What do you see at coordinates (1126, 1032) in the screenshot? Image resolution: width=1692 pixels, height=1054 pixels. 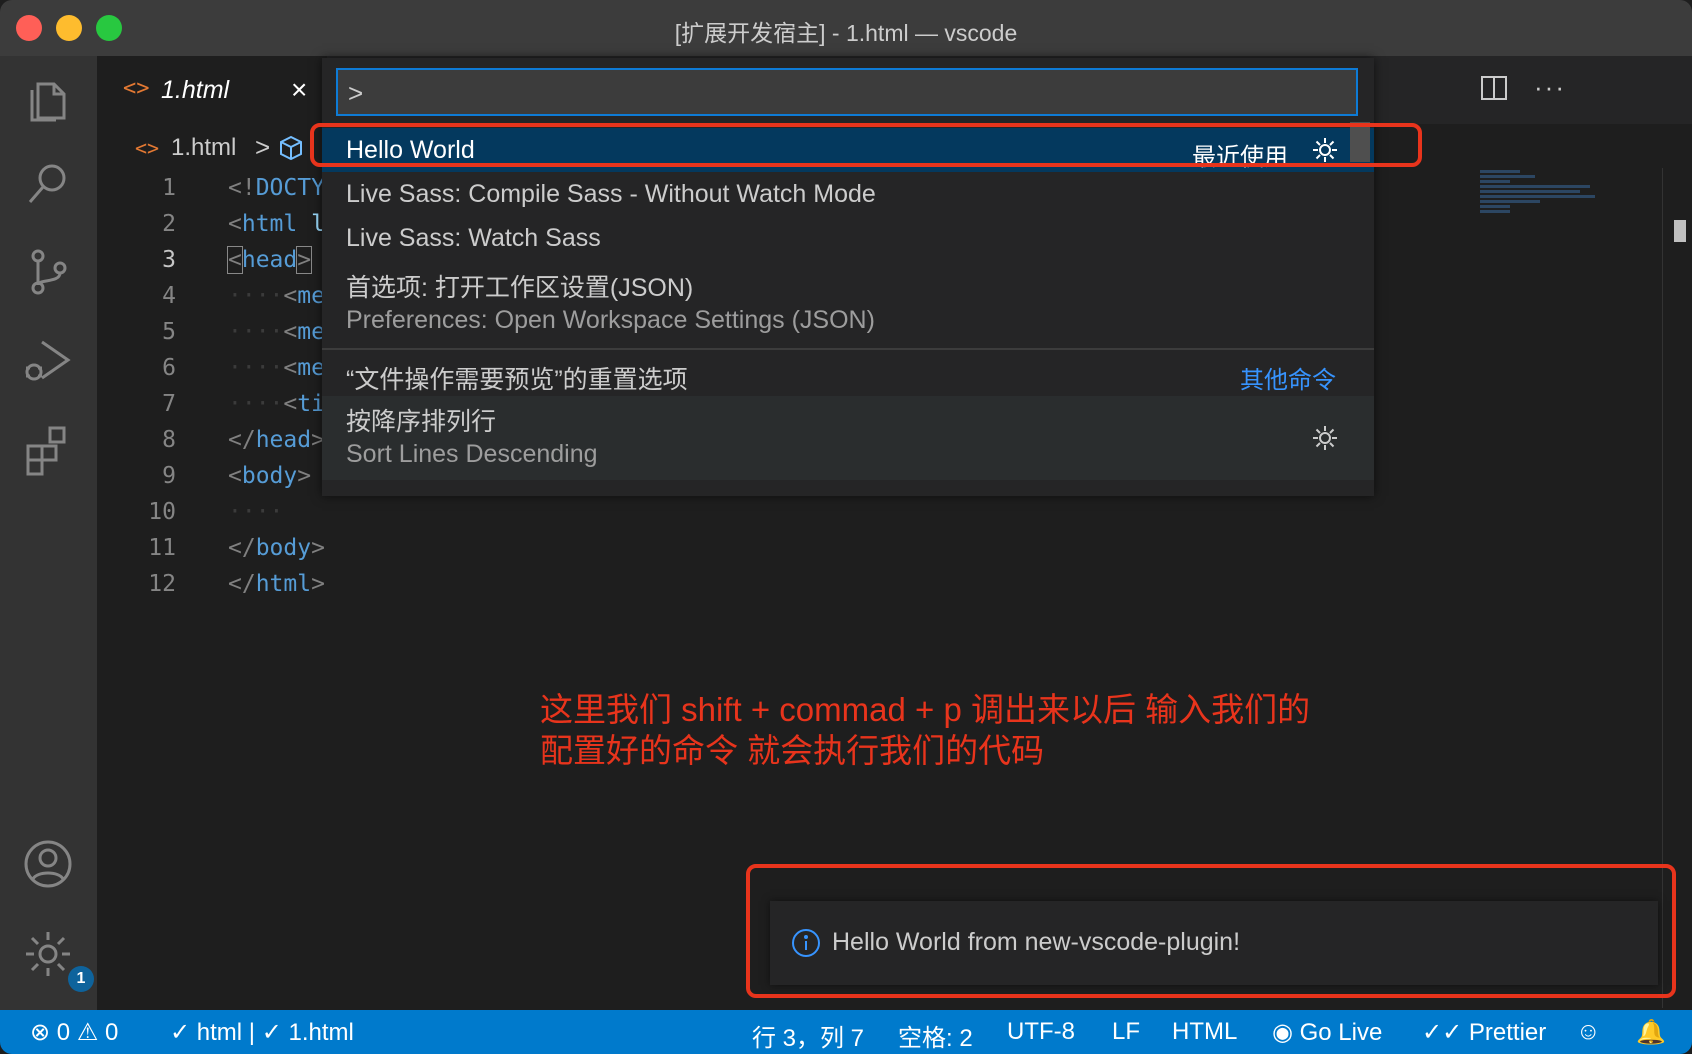 I see `end-of-line: LF` at bounding box center [1126, 1032].